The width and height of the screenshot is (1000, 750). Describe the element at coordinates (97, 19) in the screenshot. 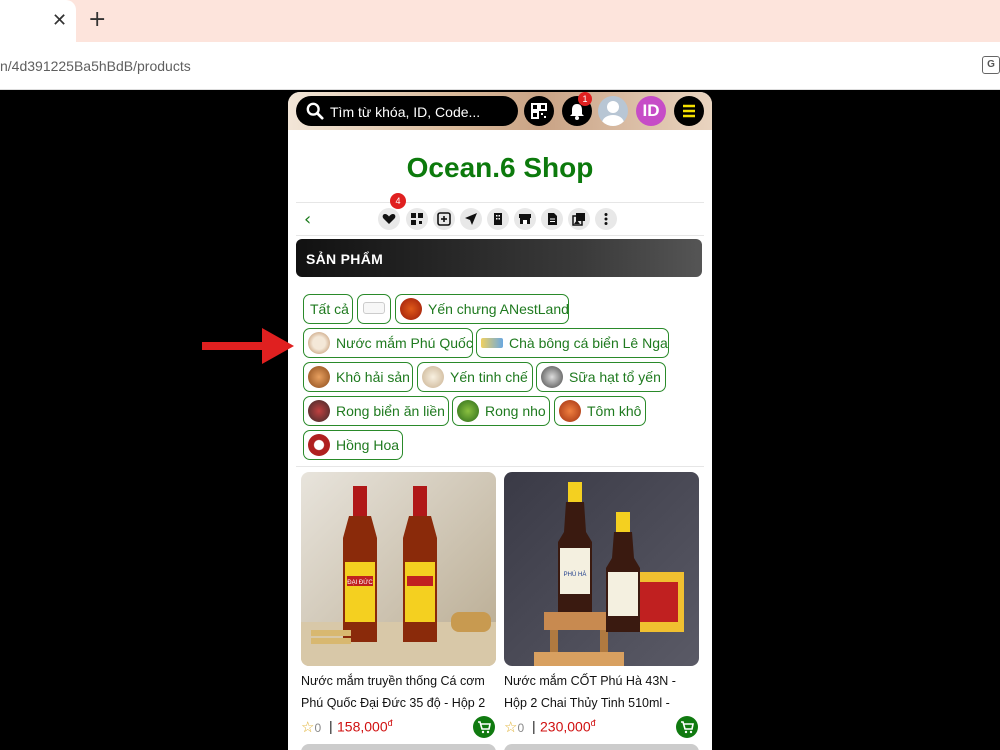

I see `new-tab-button: +` at that location.